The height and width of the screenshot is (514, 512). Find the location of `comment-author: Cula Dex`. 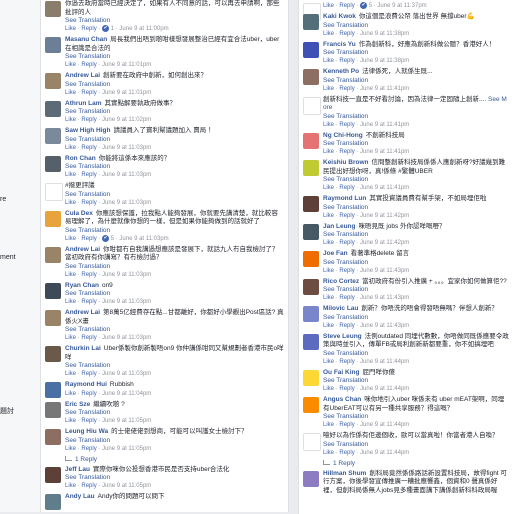

comment-author: Cula Dex is located at coordinates (79, 213).